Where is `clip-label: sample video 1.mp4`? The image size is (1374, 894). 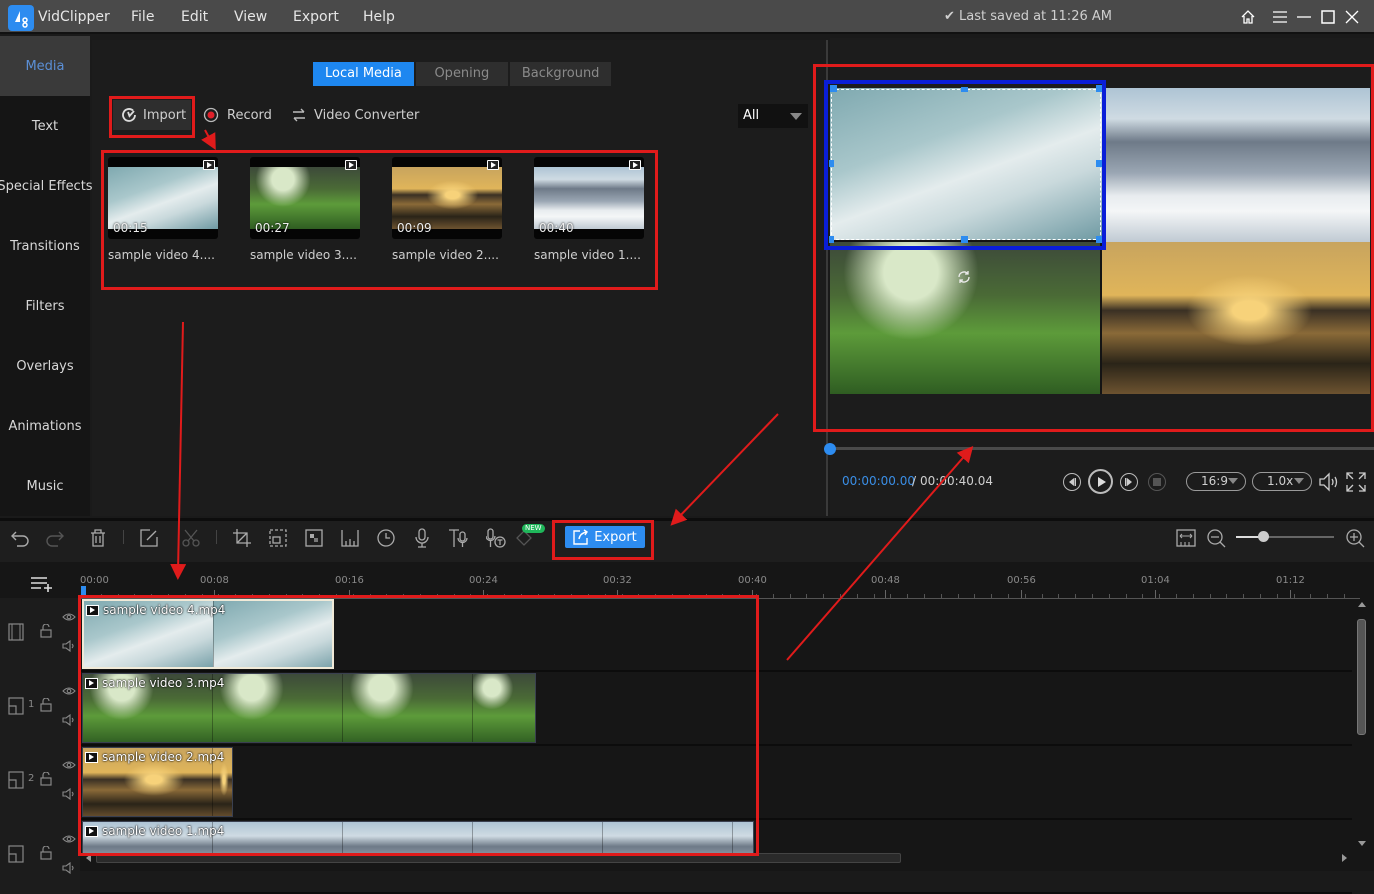 clip-label: sample video 1.mp4 is located at coordinates (154, 831).